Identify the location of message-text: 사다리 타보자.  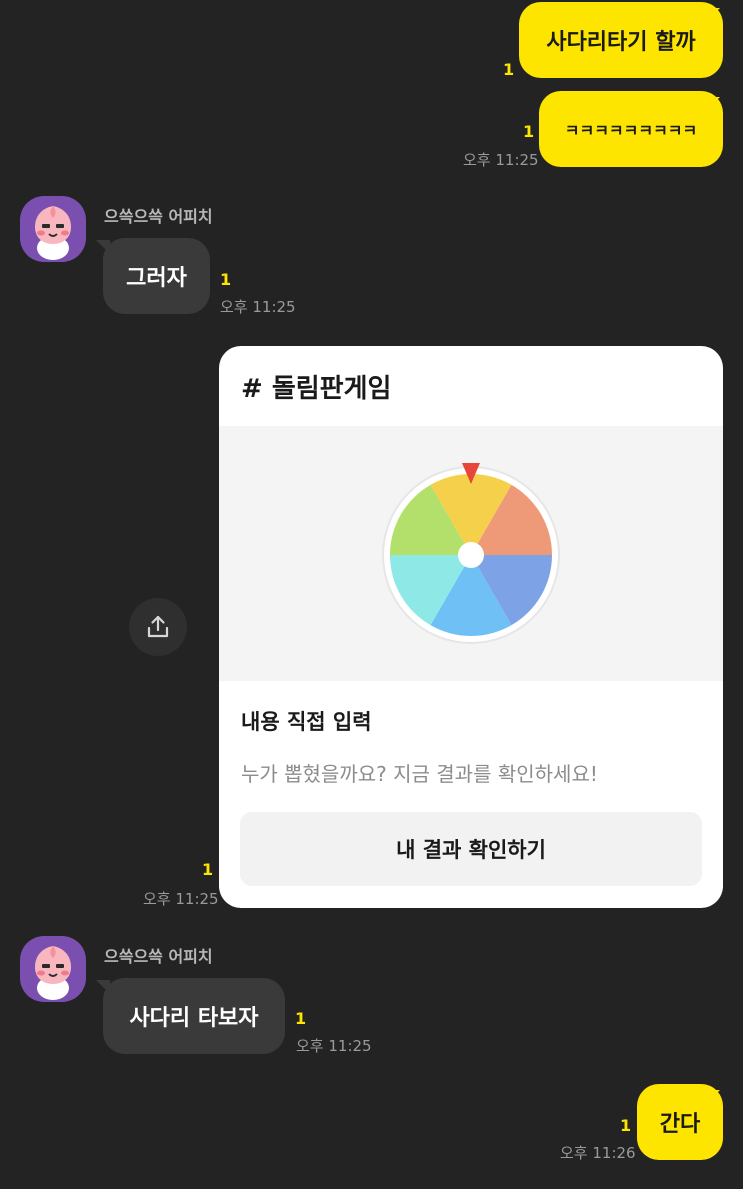
(194, 1018).